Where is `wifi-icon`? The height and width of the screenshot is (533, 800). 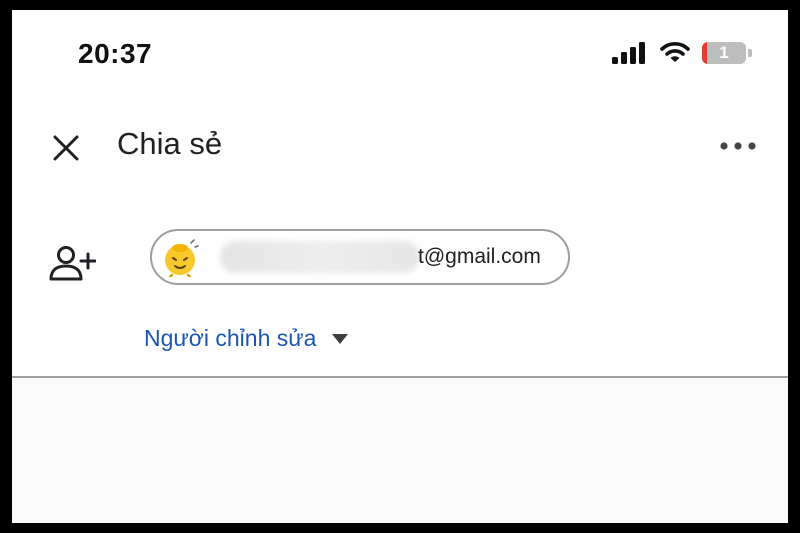 wifi-icon is located at coordinates (675, 52).